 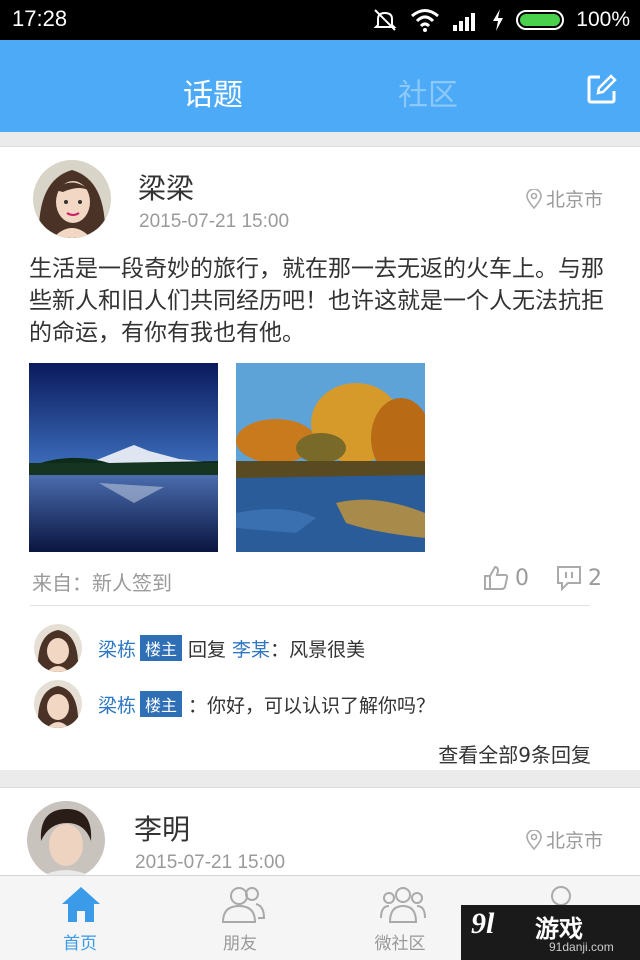 I want to click on author-name: 梁梁, so click(x=166, y=187).